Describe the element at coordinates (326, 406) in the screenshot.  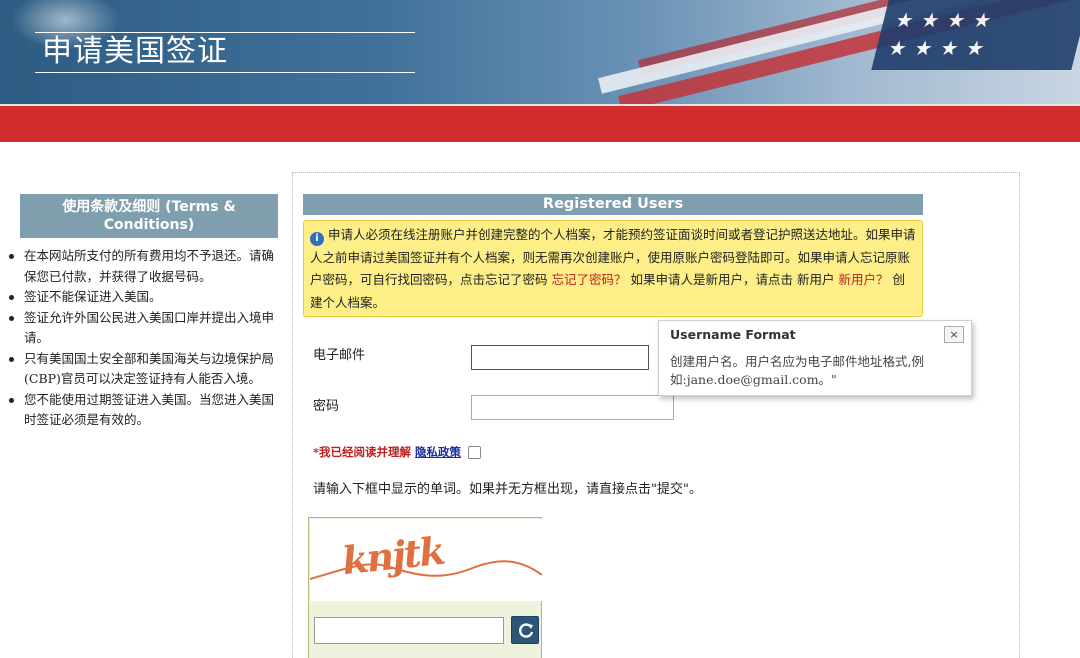
I see `password-label: 密码` at that location.